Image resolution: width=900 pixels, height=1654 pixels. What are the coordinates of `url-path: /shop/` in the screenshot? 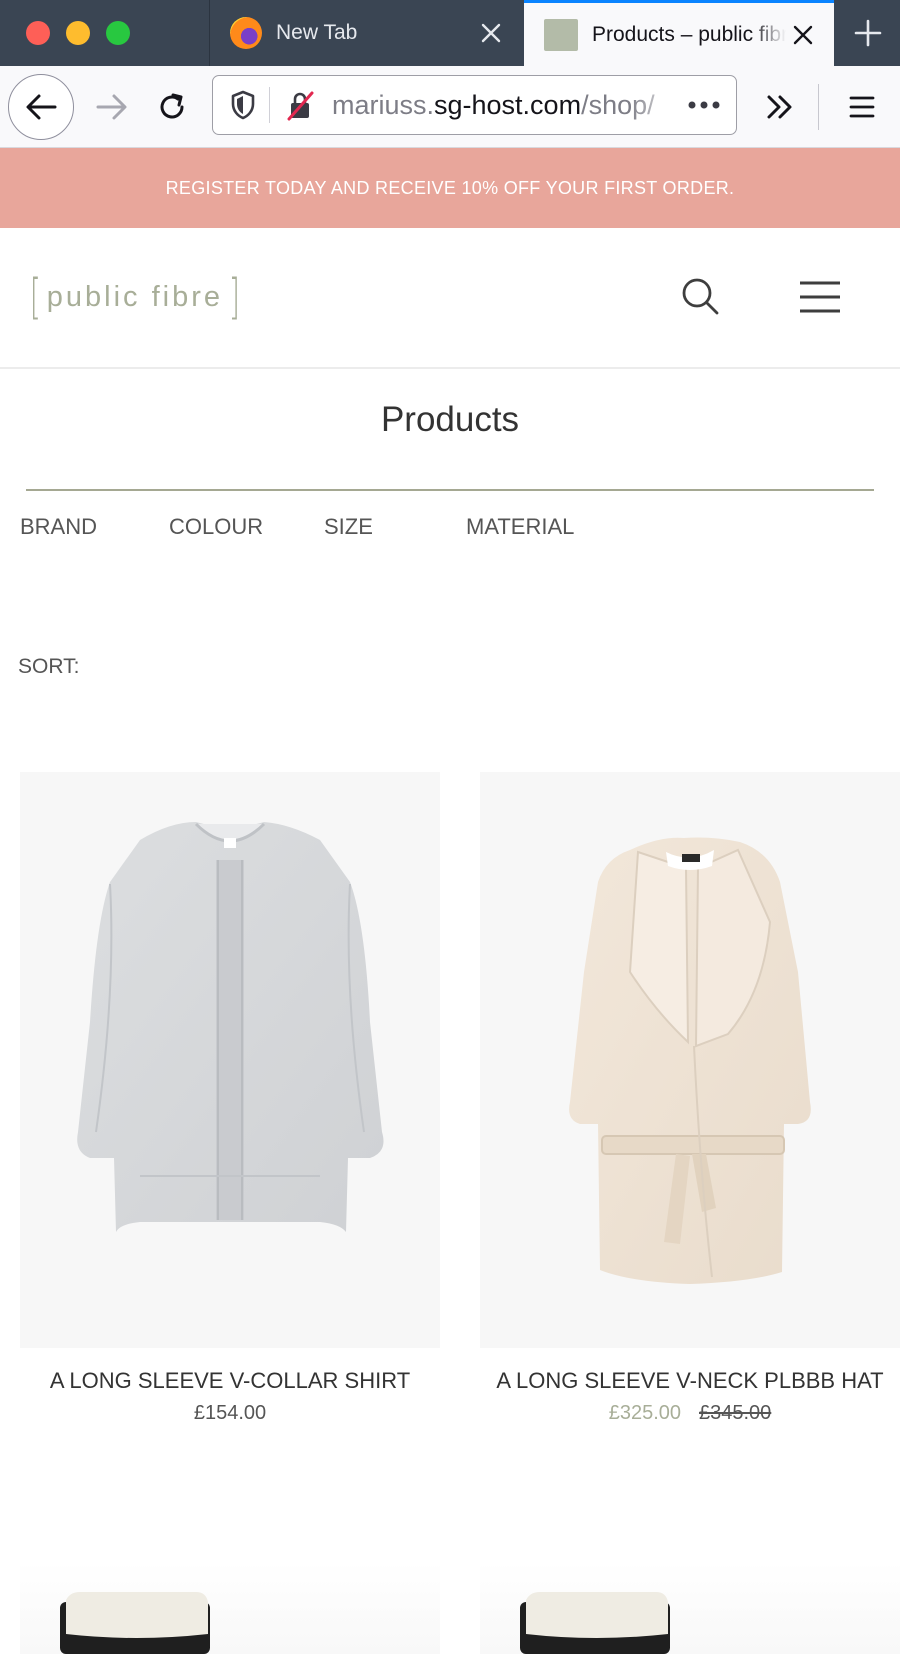 It's located at (618, 104).